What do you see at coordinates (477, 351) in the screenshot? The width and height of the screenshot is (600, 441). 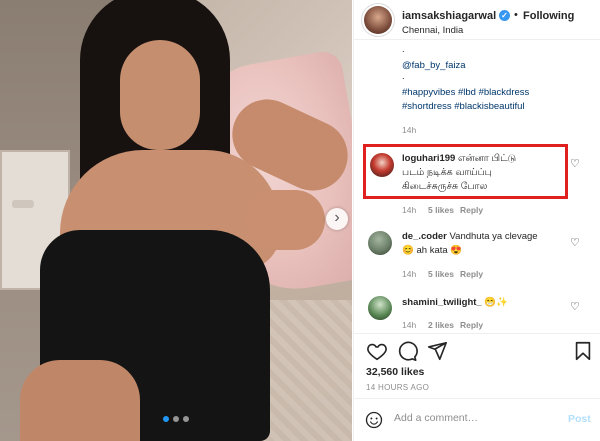 I see `action-bar` at bounding box center [477, 351].